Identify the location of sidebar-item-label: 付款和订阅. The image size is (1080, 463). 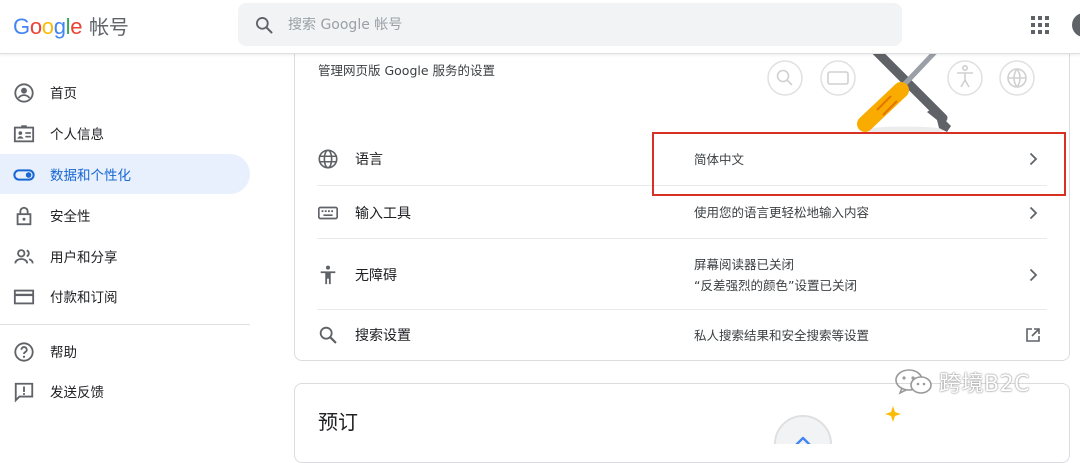
(84, 298).